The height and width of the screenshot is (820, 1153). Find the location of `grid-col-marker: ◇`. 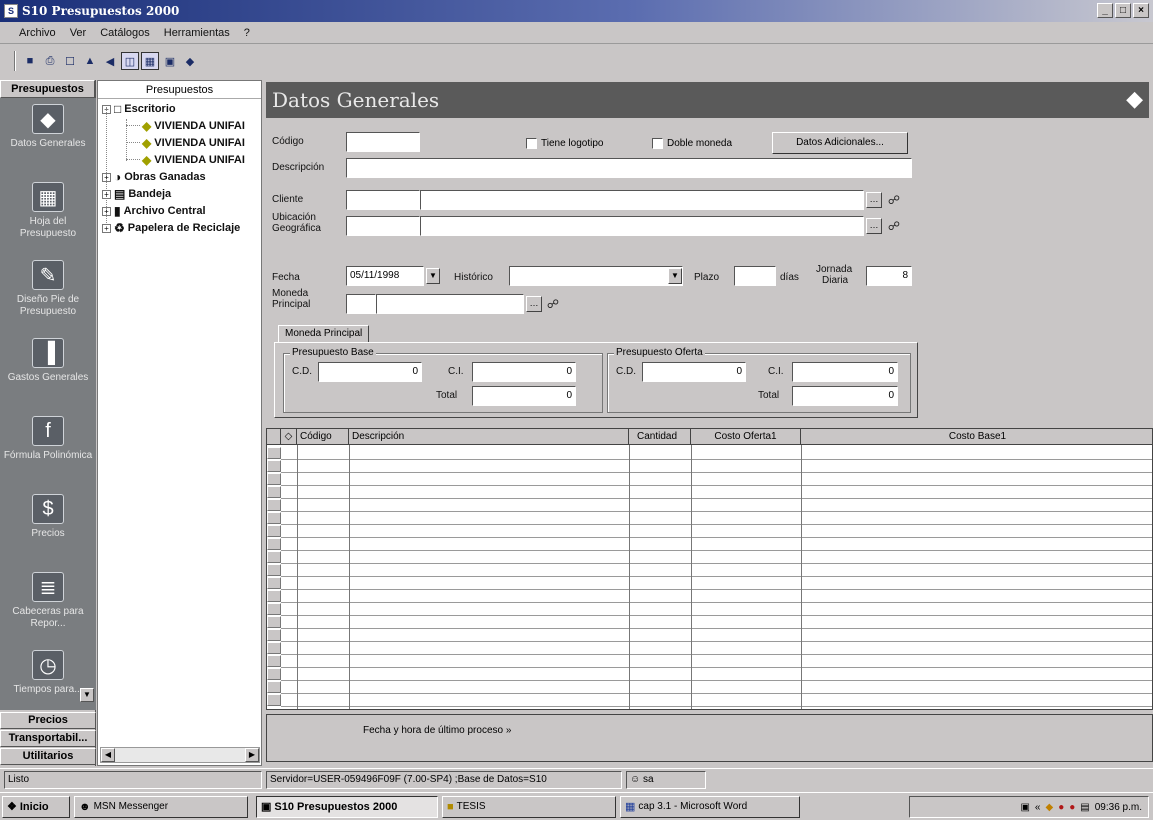

grid-col-marker: ◇ is located at coordinates (289, 437).